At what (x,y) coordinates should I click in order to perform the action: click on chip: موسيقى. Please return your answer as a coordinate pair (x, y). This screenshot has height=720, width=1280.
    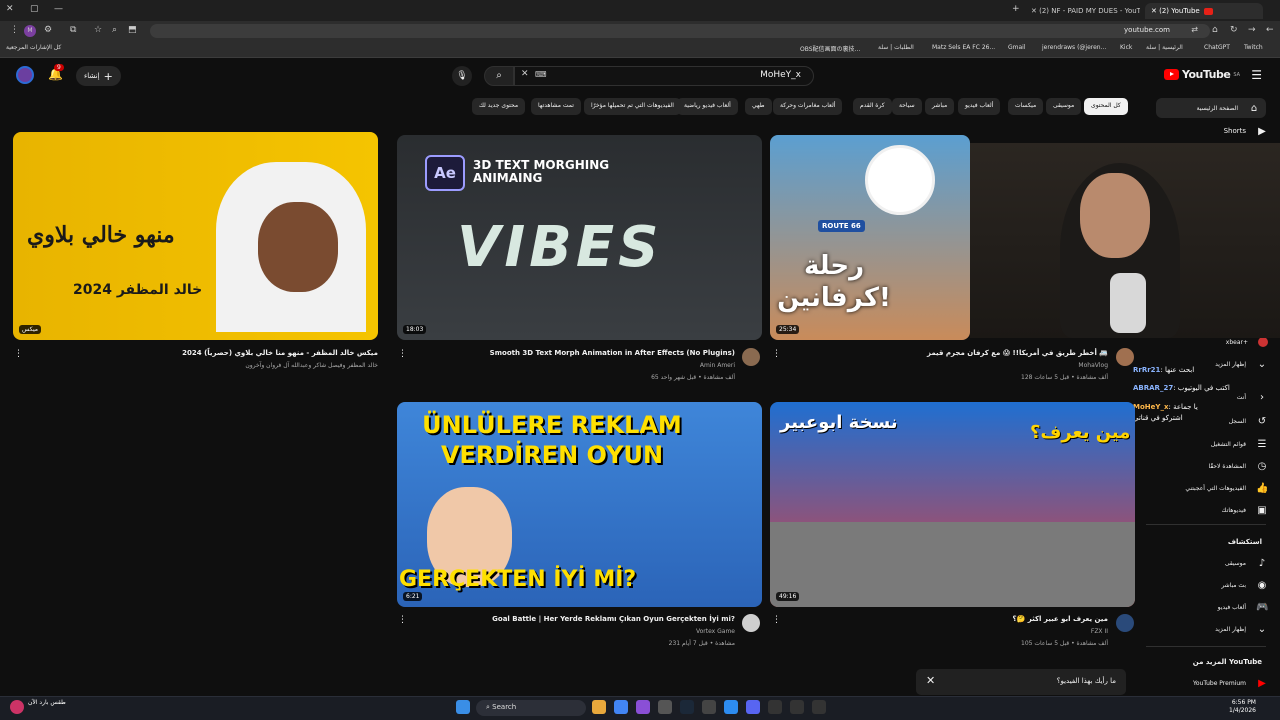
    Looking at the image, I should click on (1064, 106).